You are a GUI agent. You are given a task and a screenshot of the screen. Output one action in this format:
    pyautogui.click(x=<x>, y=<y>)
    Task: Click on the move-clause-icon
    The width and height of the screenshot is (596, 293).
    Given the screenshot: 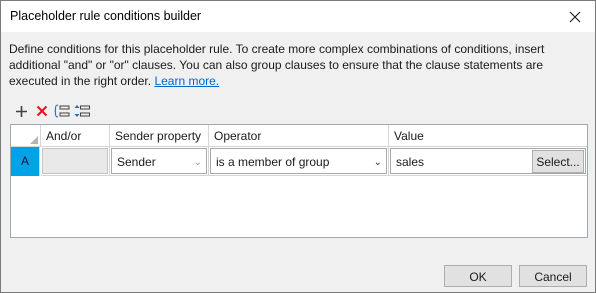 What is the action you would take?
    pyautogui.click(x=82, y=111)
    